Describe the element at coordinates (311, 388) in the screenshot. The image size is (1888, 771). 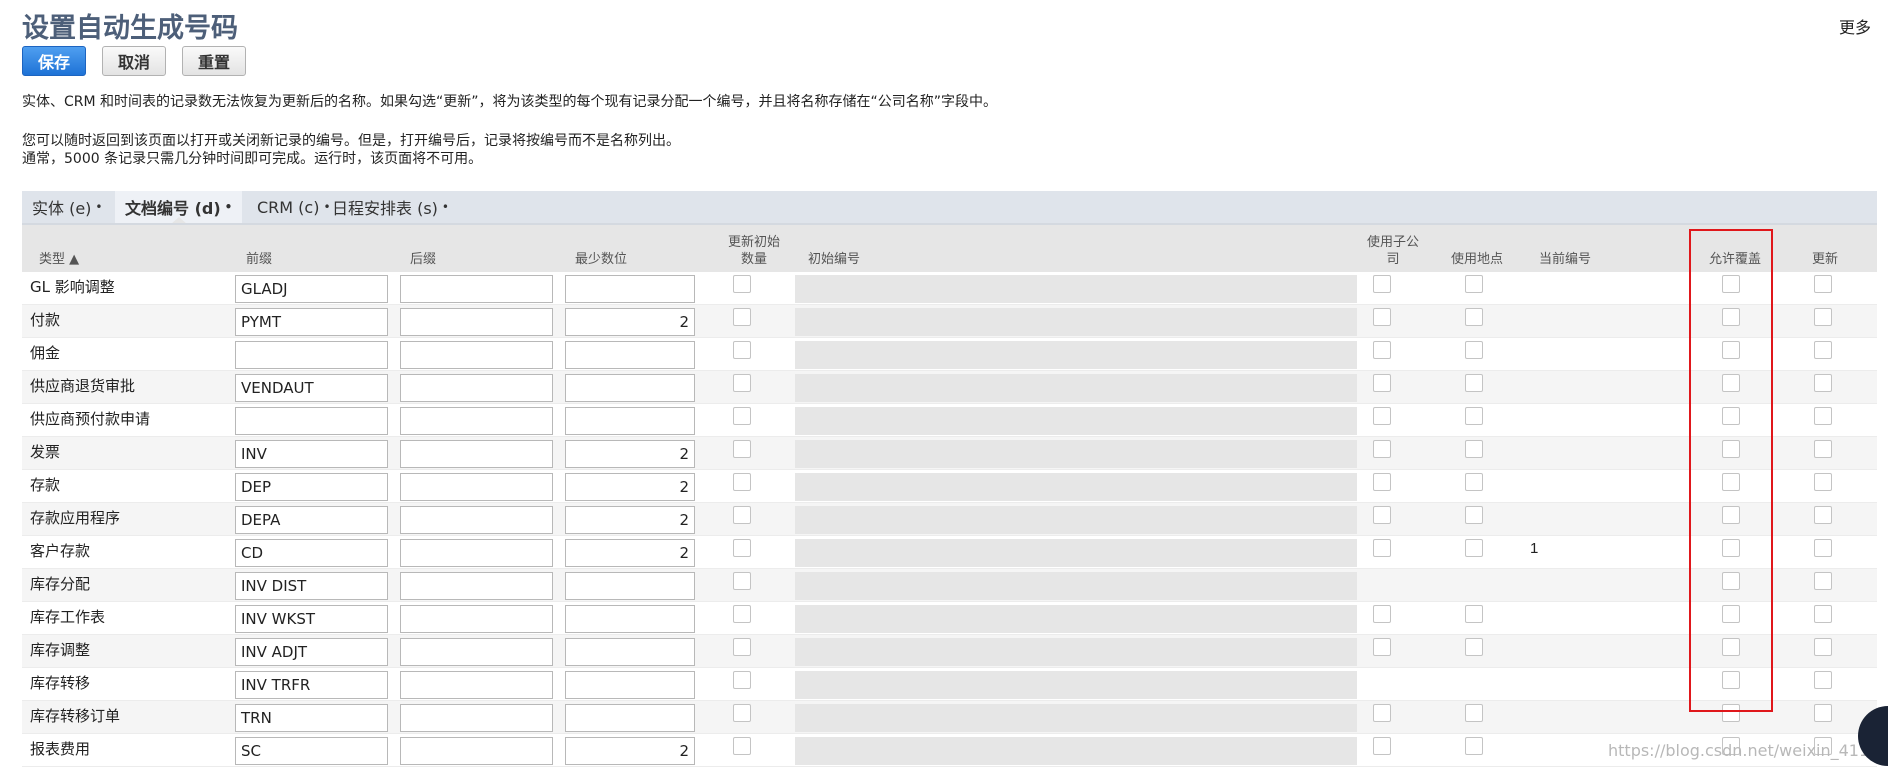
I see `prefix-input: VENDAUT` at that location.